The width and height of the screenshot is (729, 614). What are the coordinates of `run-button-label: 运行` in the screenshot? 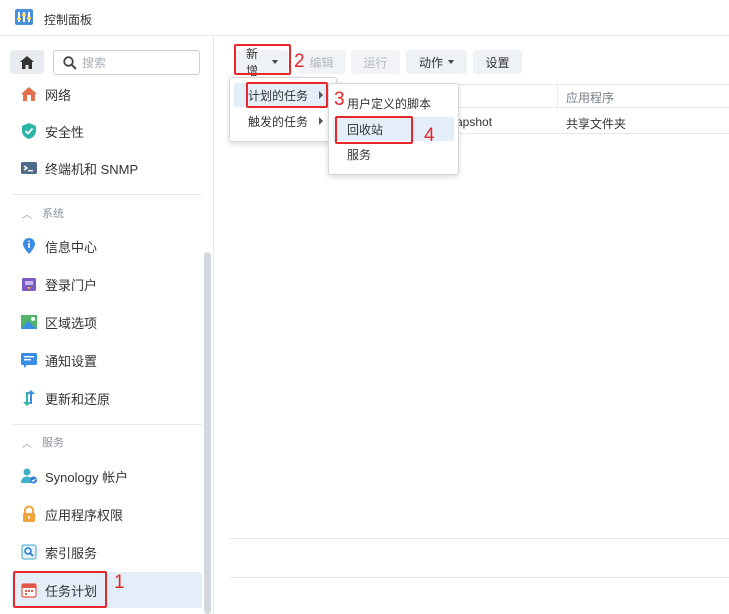 It's located at (375, 62).